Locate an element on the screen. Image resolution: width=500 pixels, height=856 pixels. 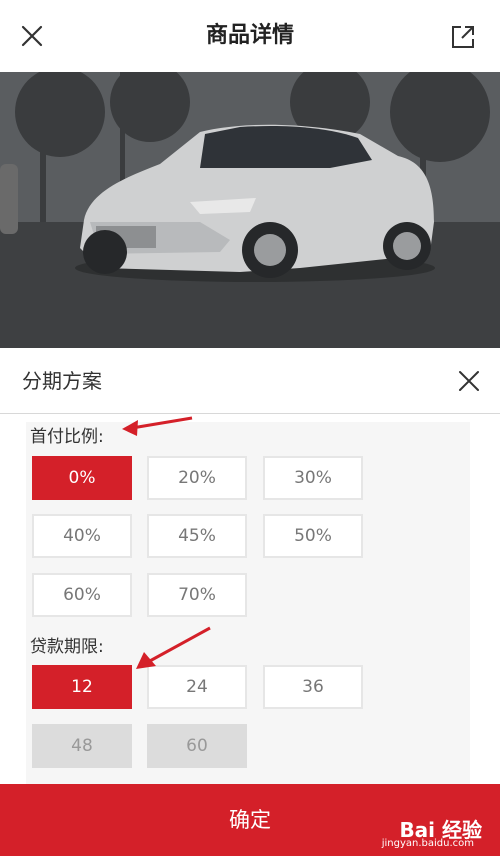
page-title: 商品详情 is located at coordinates (249, 35).